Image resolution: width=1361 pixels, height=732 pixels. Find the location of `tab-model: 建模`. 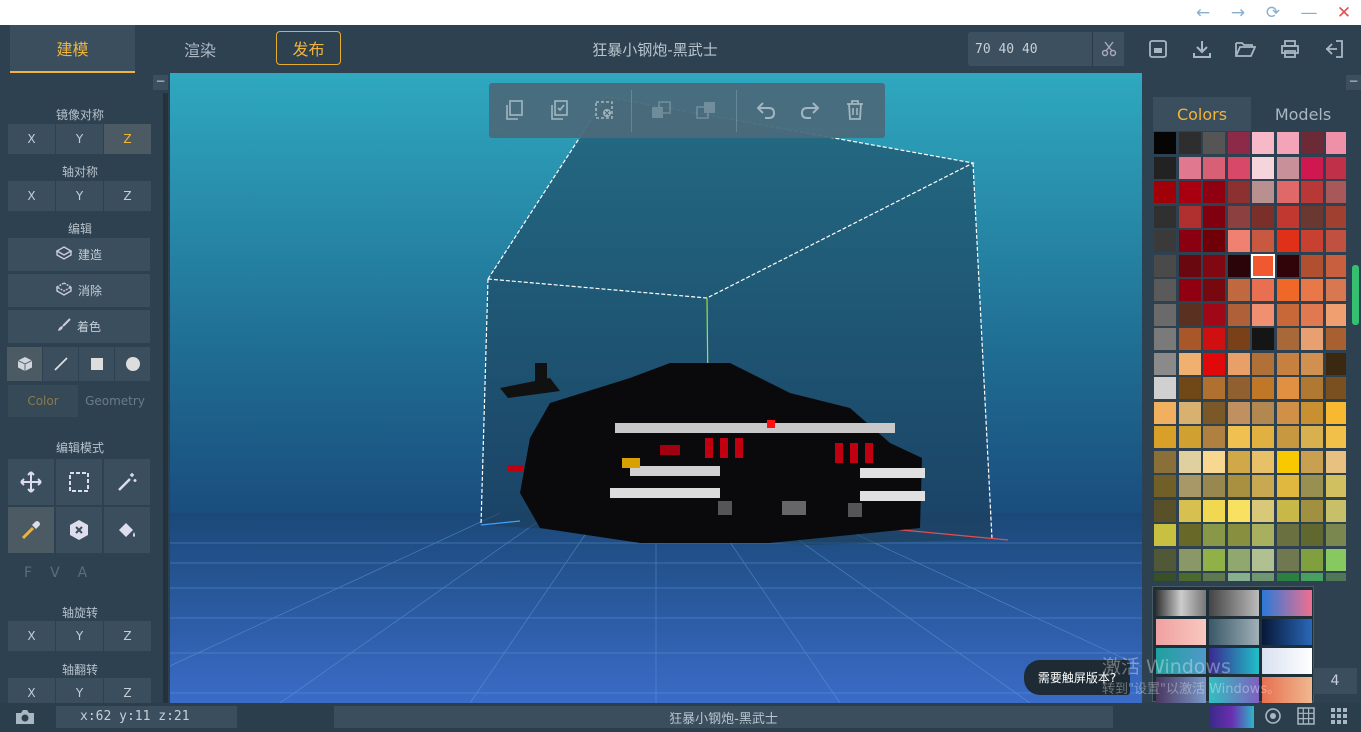

tab-model: 建模 is located at coordinates (72, 49).